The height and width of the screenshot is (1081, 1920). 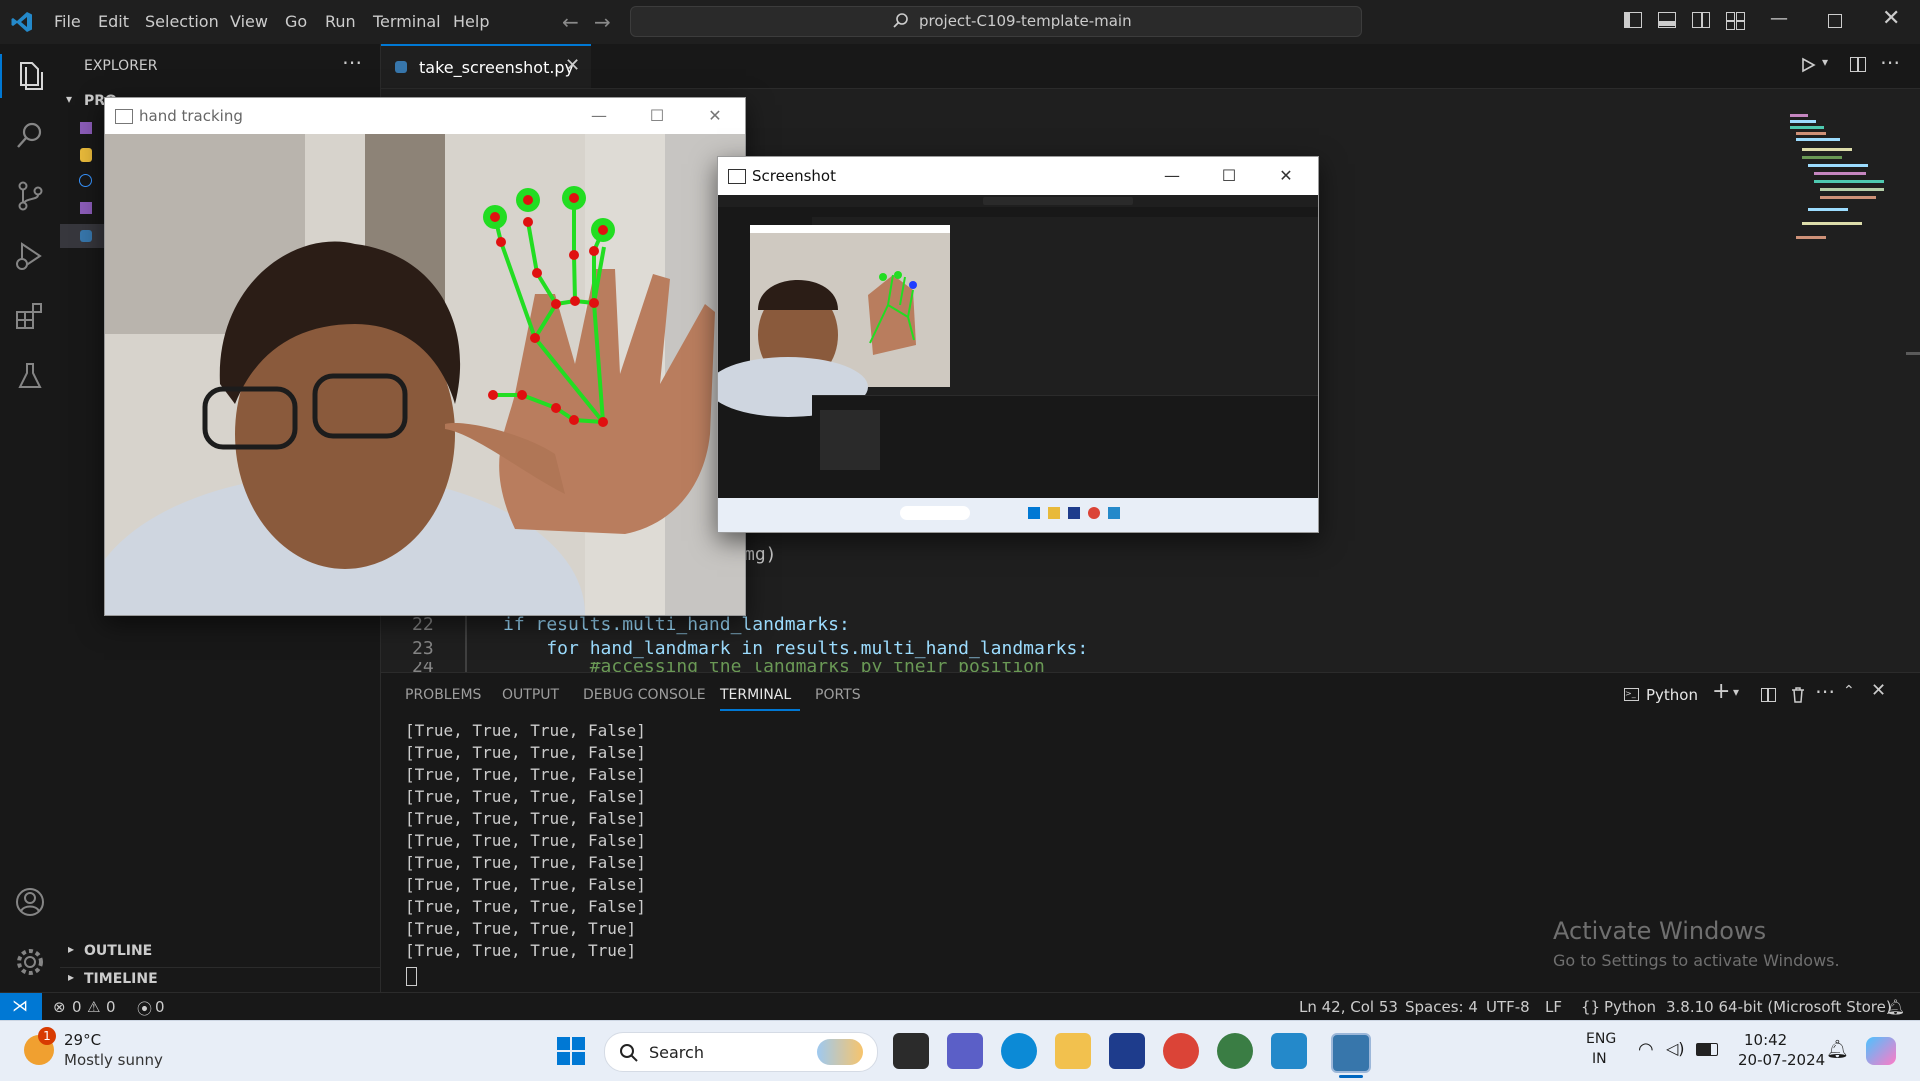 I want to click on tab-debug-console: DEBUG CONSOLE, so click(x=644, y=695).